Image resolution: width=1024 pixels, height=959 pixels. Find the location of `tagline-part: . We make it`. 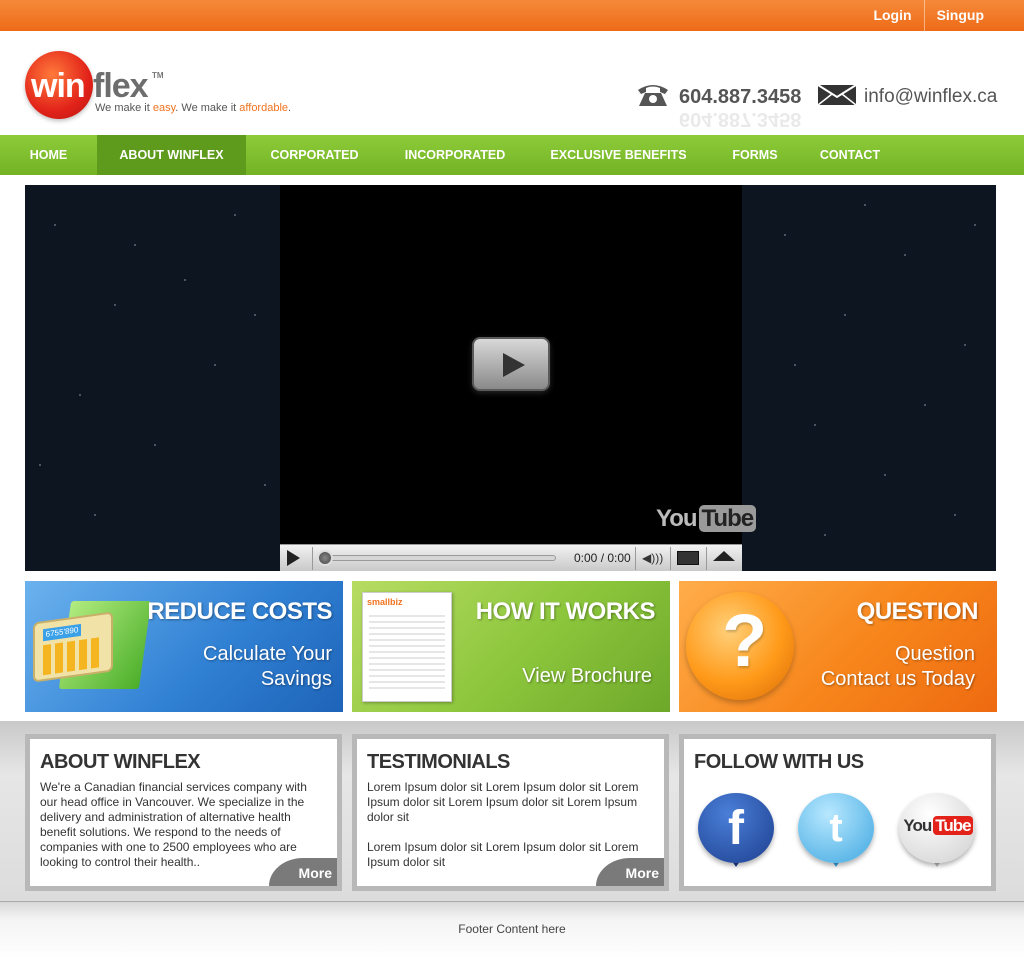

tagline-part: . We make it is located at coordinates (207, 108).